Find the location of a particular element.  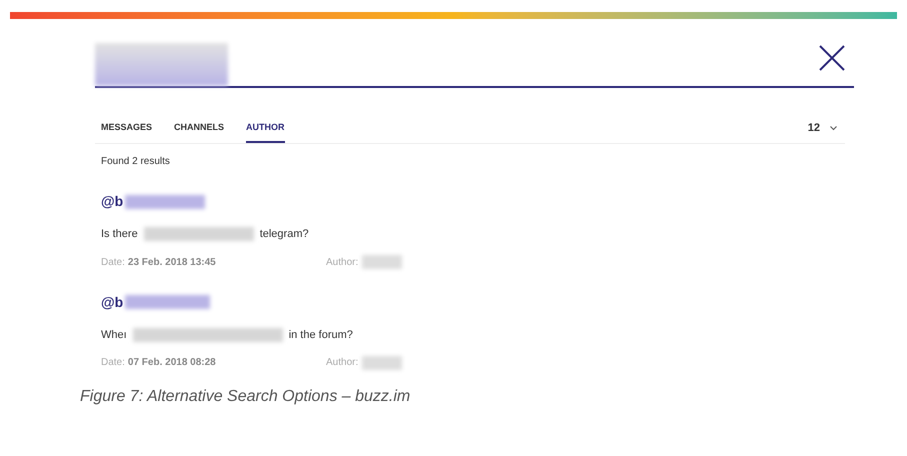

page-size-value: 12 is located at coordinates (814, 128).